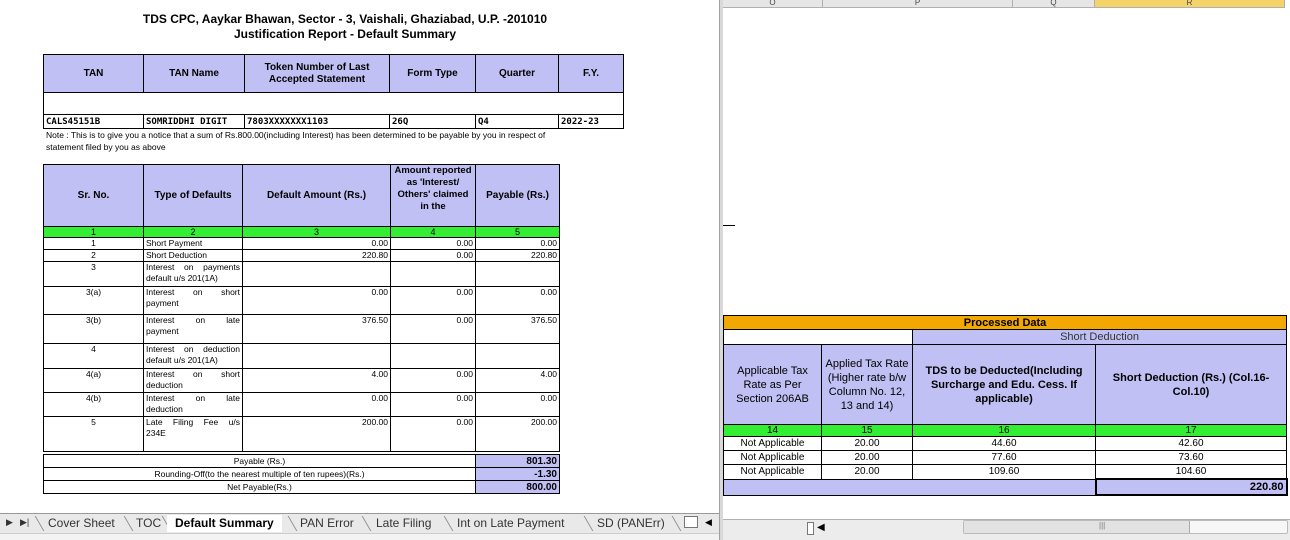 This screenshot has width=1290, height=540. What do you see at coordinates (517, 329) in the screenshot?
I see `payable-cell: 376.50` at bounding box center [517, 329].